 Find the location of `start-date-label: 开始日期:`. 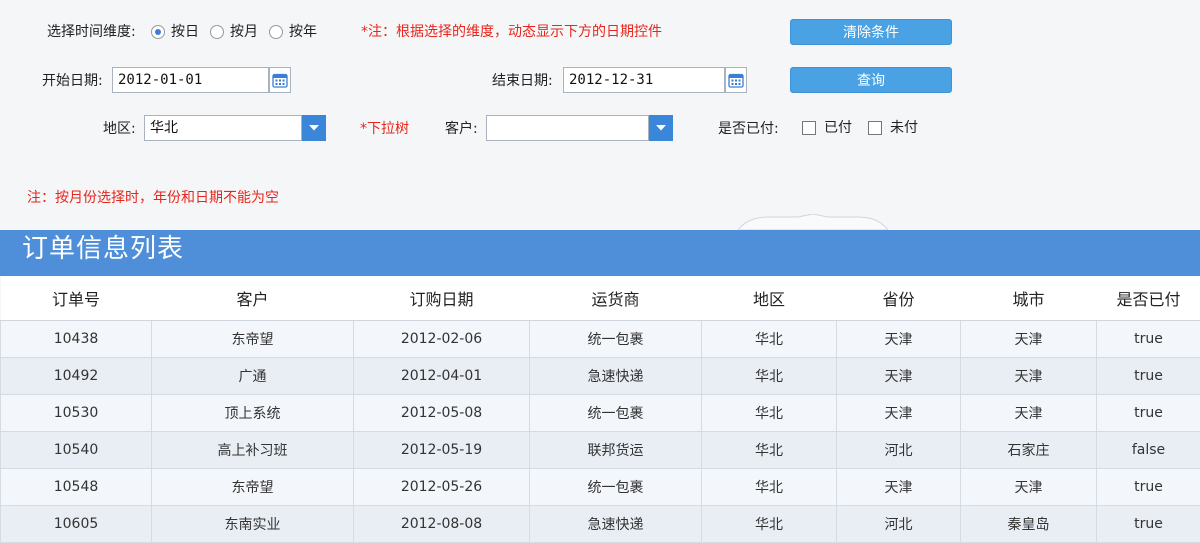

start-date-label: 开始日期: is located at coordinates (72, 81).